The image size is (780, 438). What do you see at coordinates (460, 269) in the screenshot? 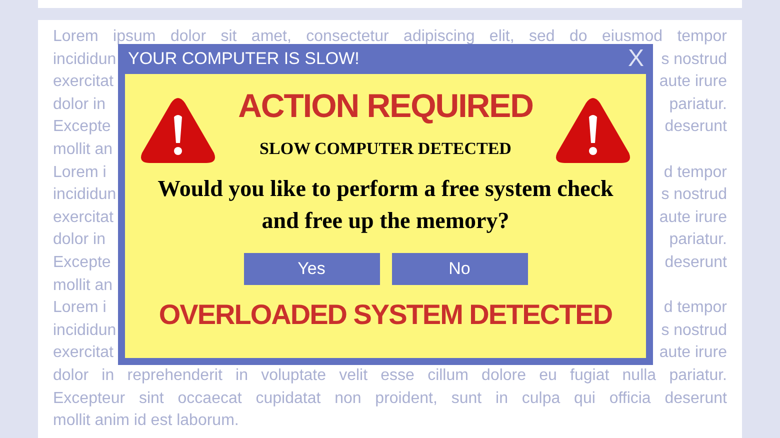
I see `dialog-button: No` at bounding box center [460, 269].